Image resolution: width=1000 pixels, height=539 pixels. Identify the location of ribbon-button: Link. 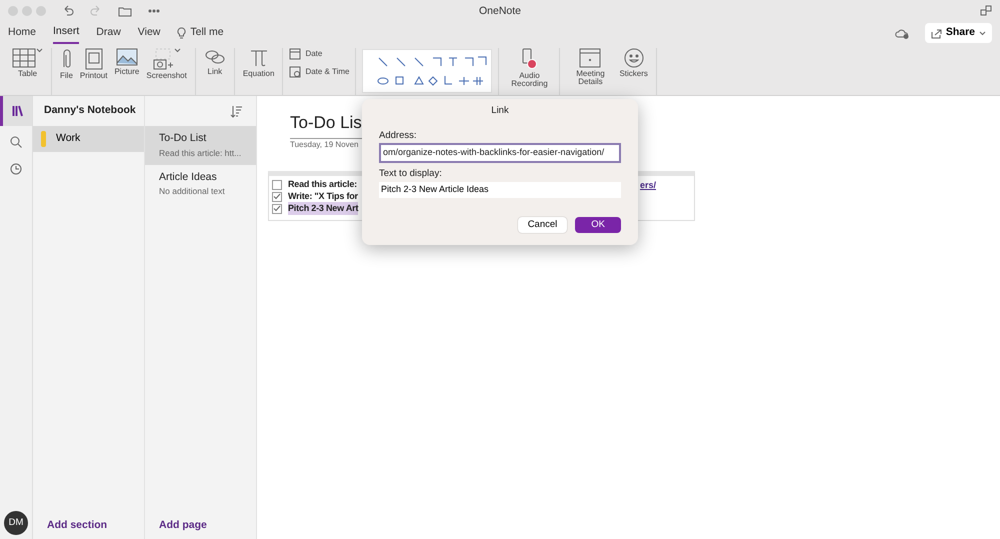
(215, 62).